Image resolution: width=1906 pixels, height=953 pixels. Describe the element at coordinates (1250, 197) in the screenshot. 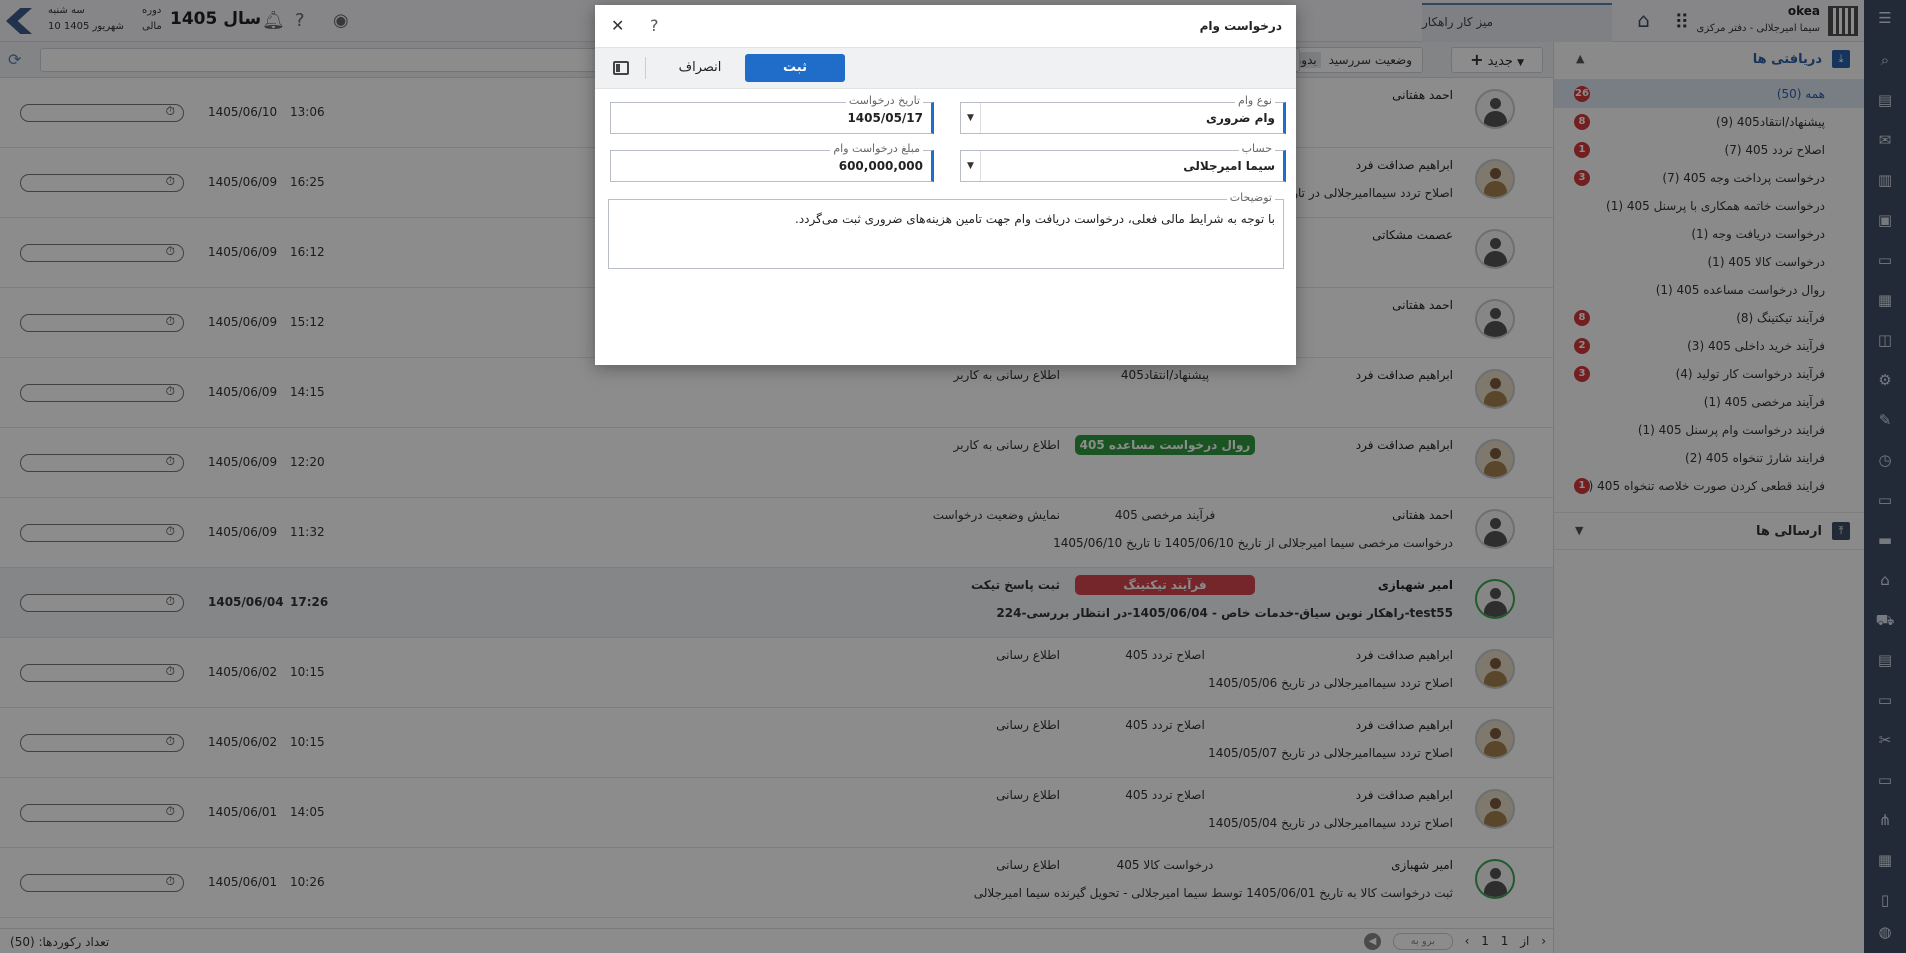

I see `notes-label: توضیحات` at that location.